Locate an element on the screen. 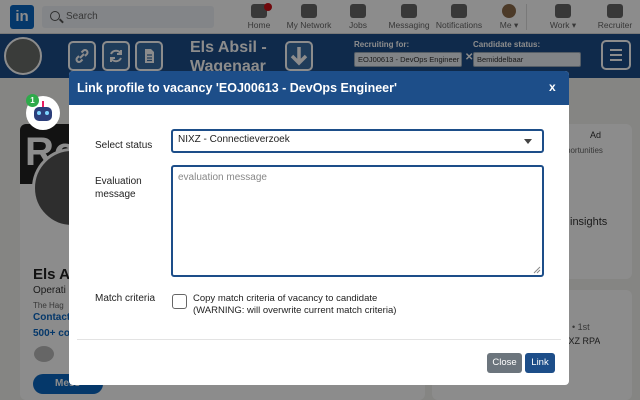  match-criteria-label: Match criteria is located at coordinates (125, 298).